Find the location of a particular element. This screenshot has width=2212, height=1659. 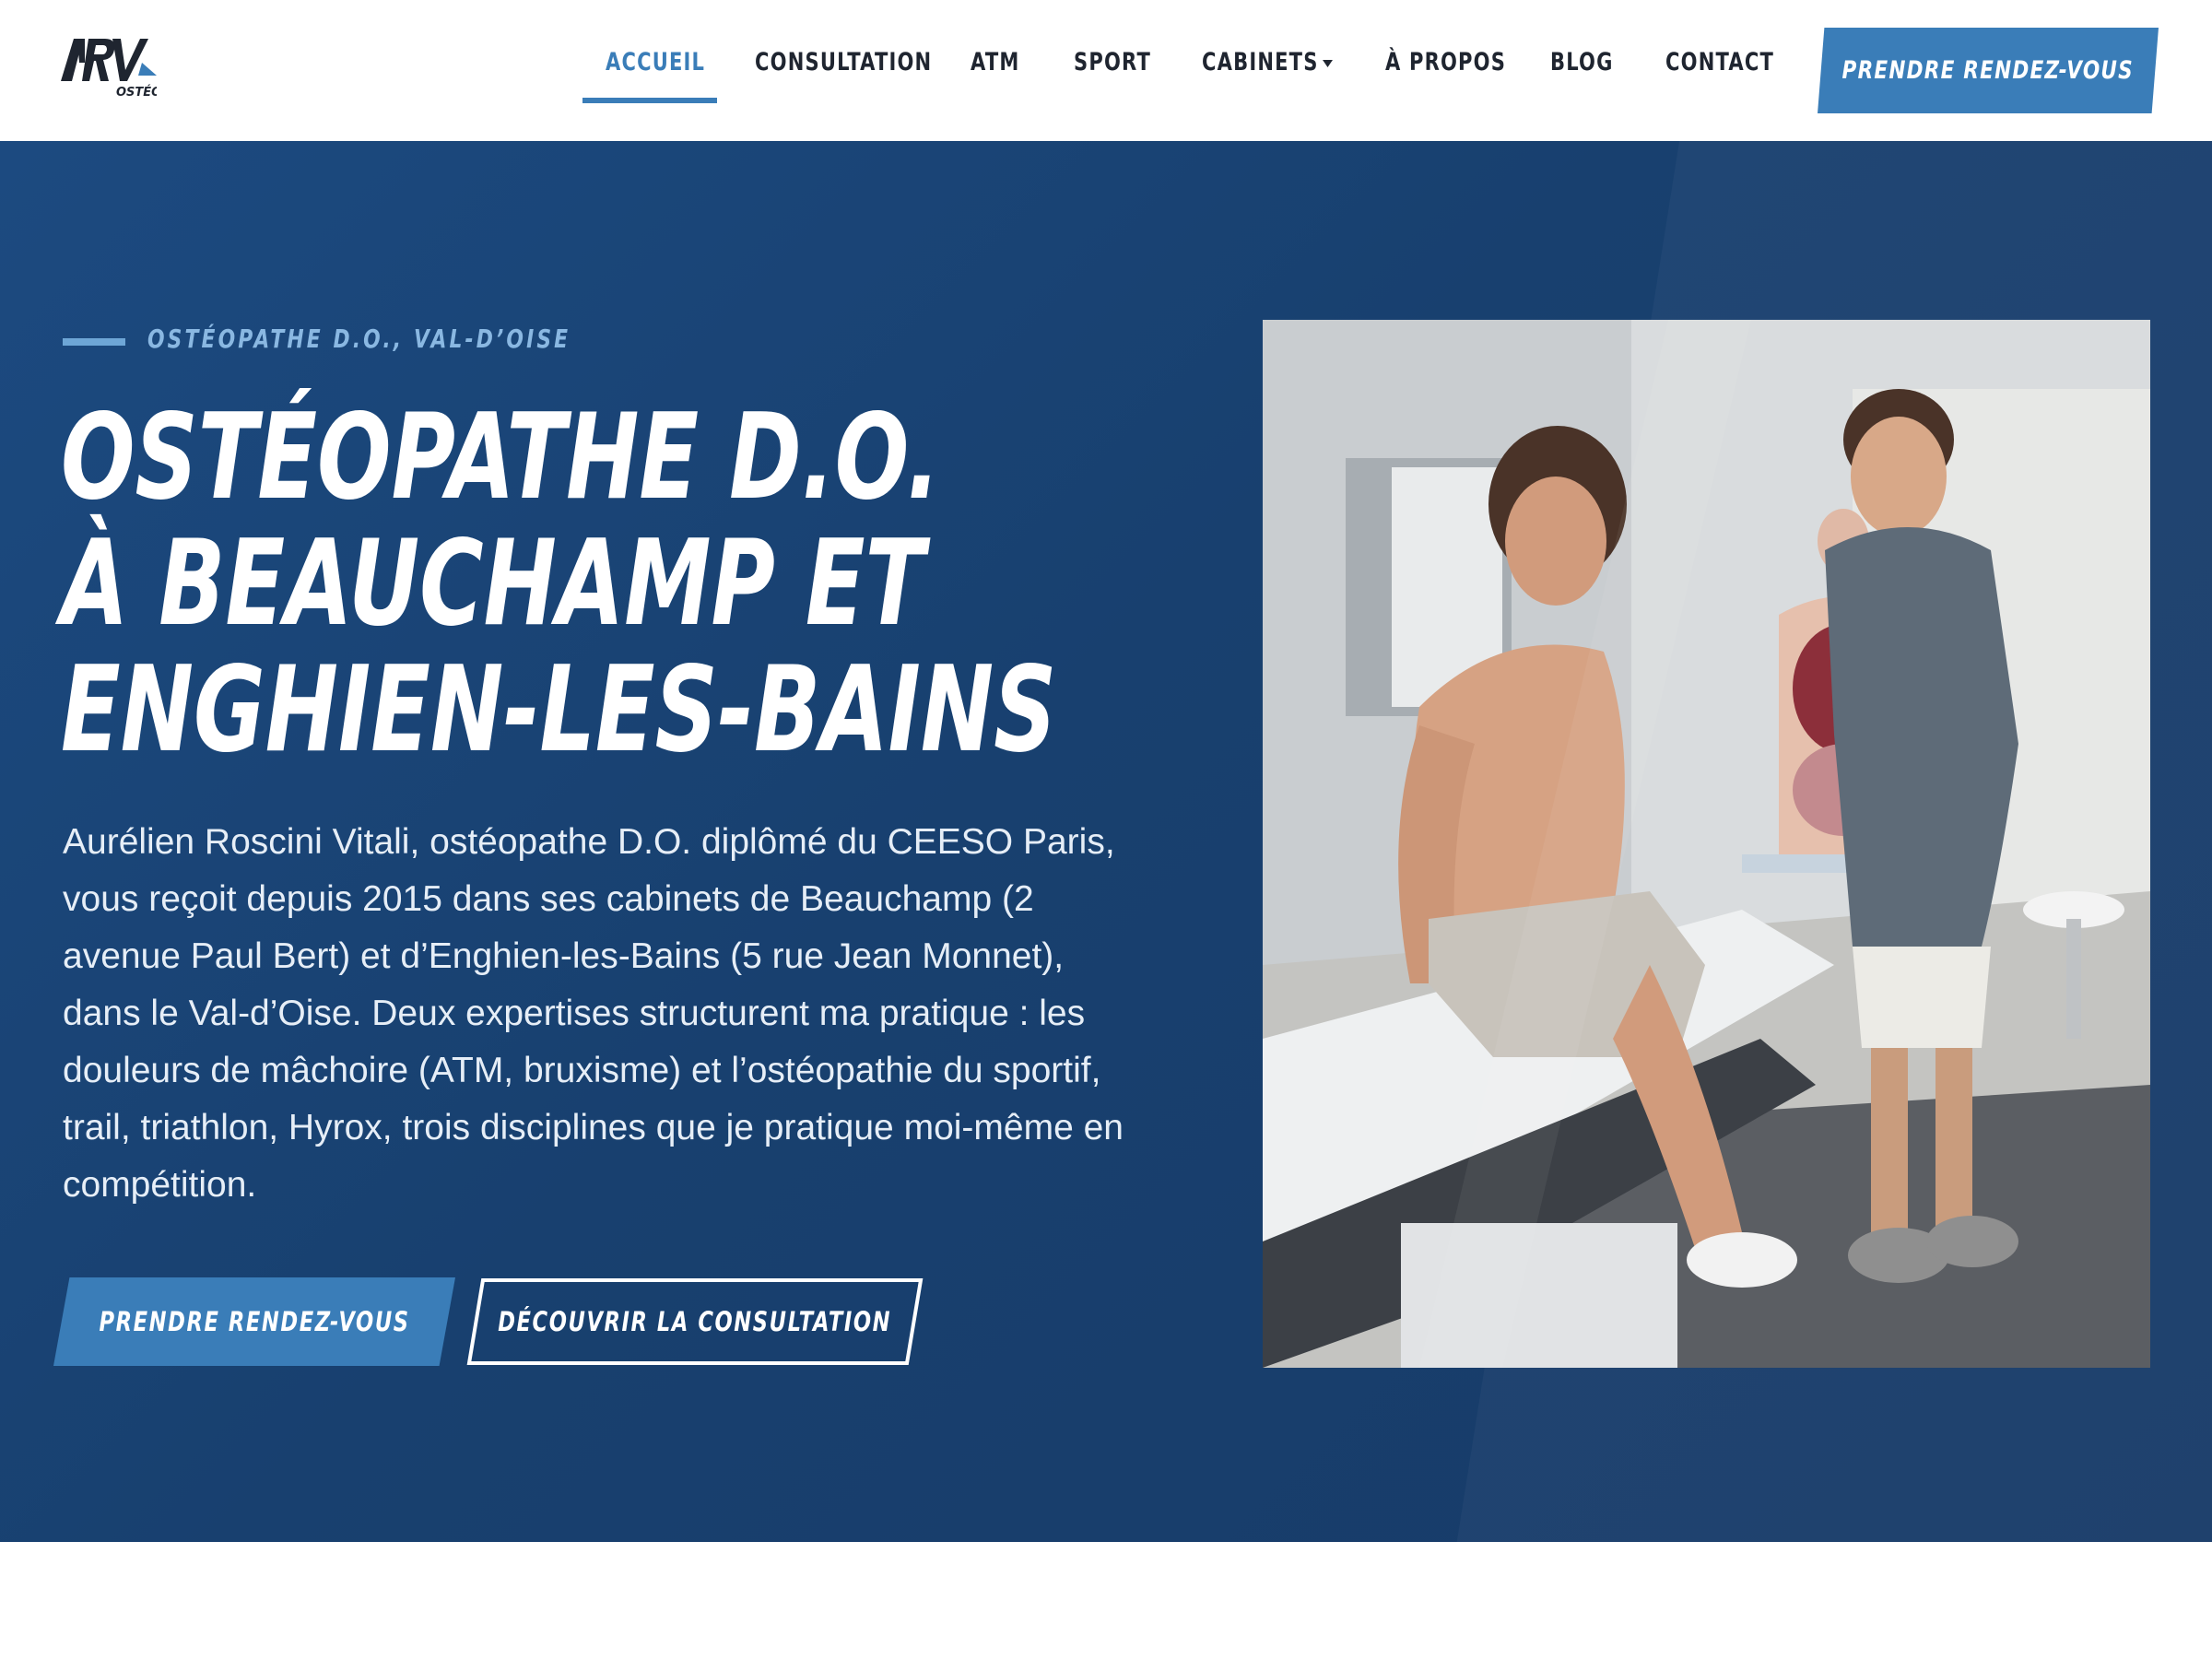

hero-title-line-2: À BEAUCHAMP ET is located at coordinates (493, 584).